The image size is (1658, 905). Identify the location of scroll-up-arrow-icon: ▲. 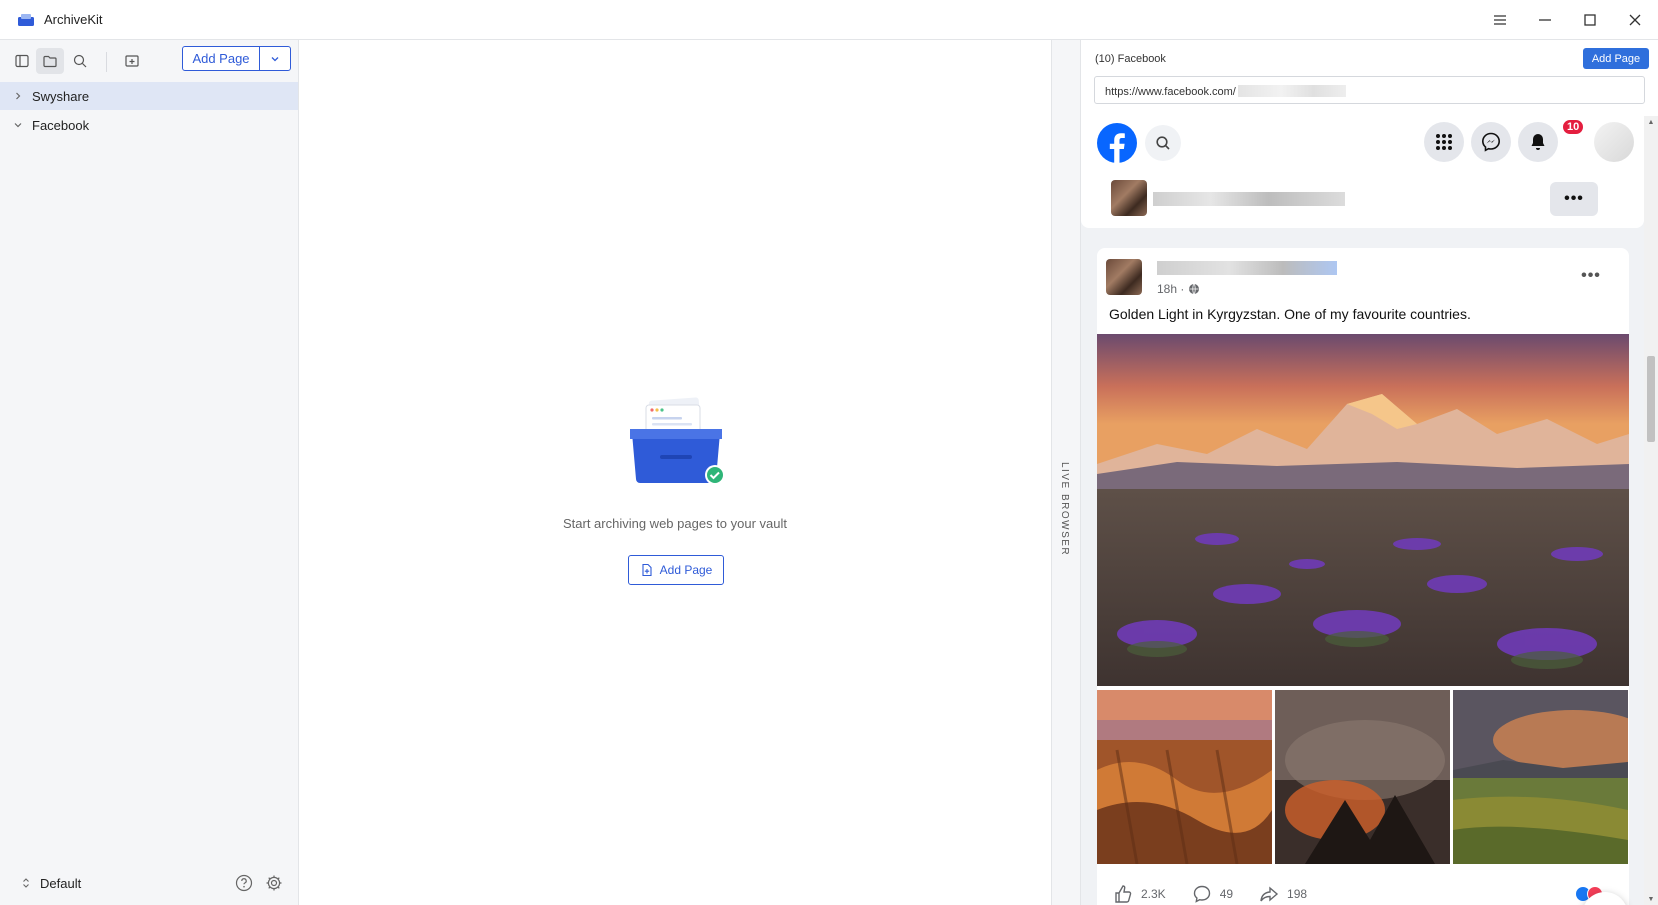
(1651, 122).